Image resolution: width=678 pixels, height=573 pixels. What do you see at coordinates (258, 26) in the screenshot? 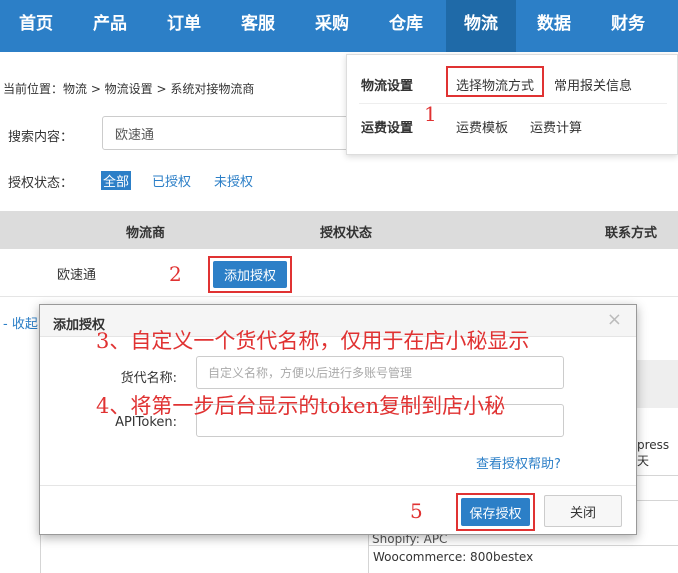
I see `nav-item-service: 客服` at bounding box center [258, 26].